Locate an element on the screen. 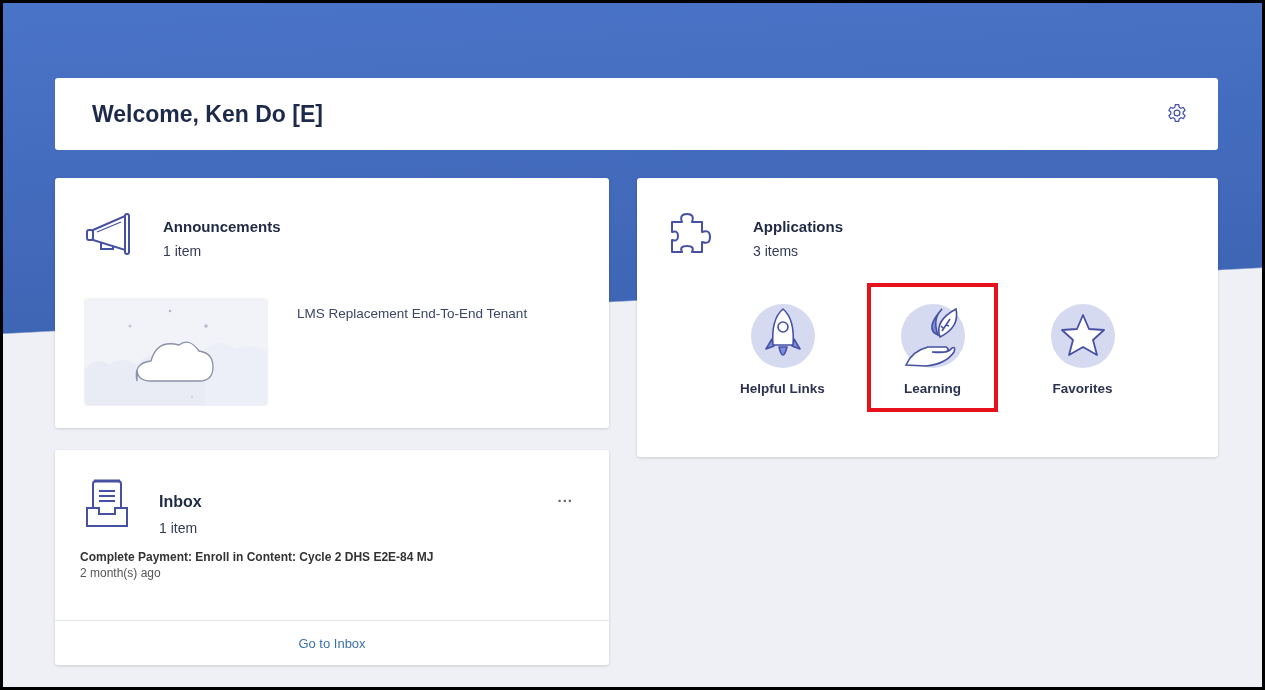  app-tile: Learning is located at coordinates (932, 347).